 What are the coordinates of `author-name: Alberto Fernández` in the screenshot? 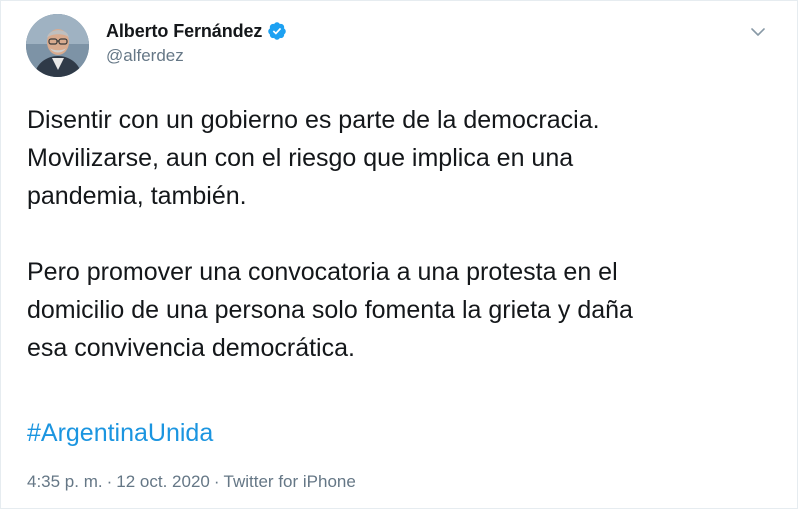 It's located at (184, 31).